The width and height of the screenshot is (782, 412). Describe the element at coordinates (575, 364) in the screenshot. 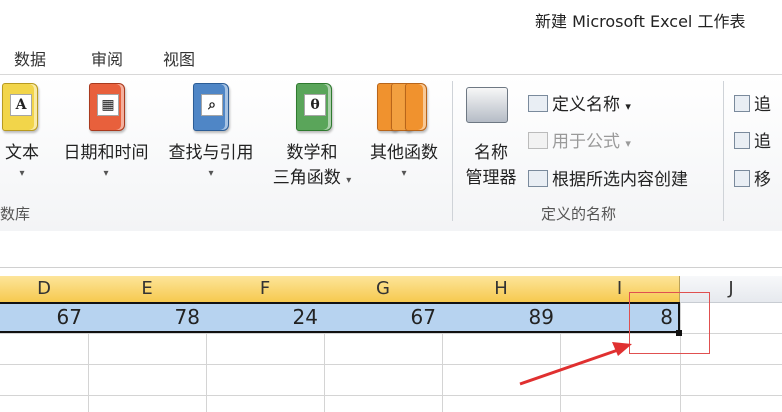

I see `annotation-arrow` at that location.